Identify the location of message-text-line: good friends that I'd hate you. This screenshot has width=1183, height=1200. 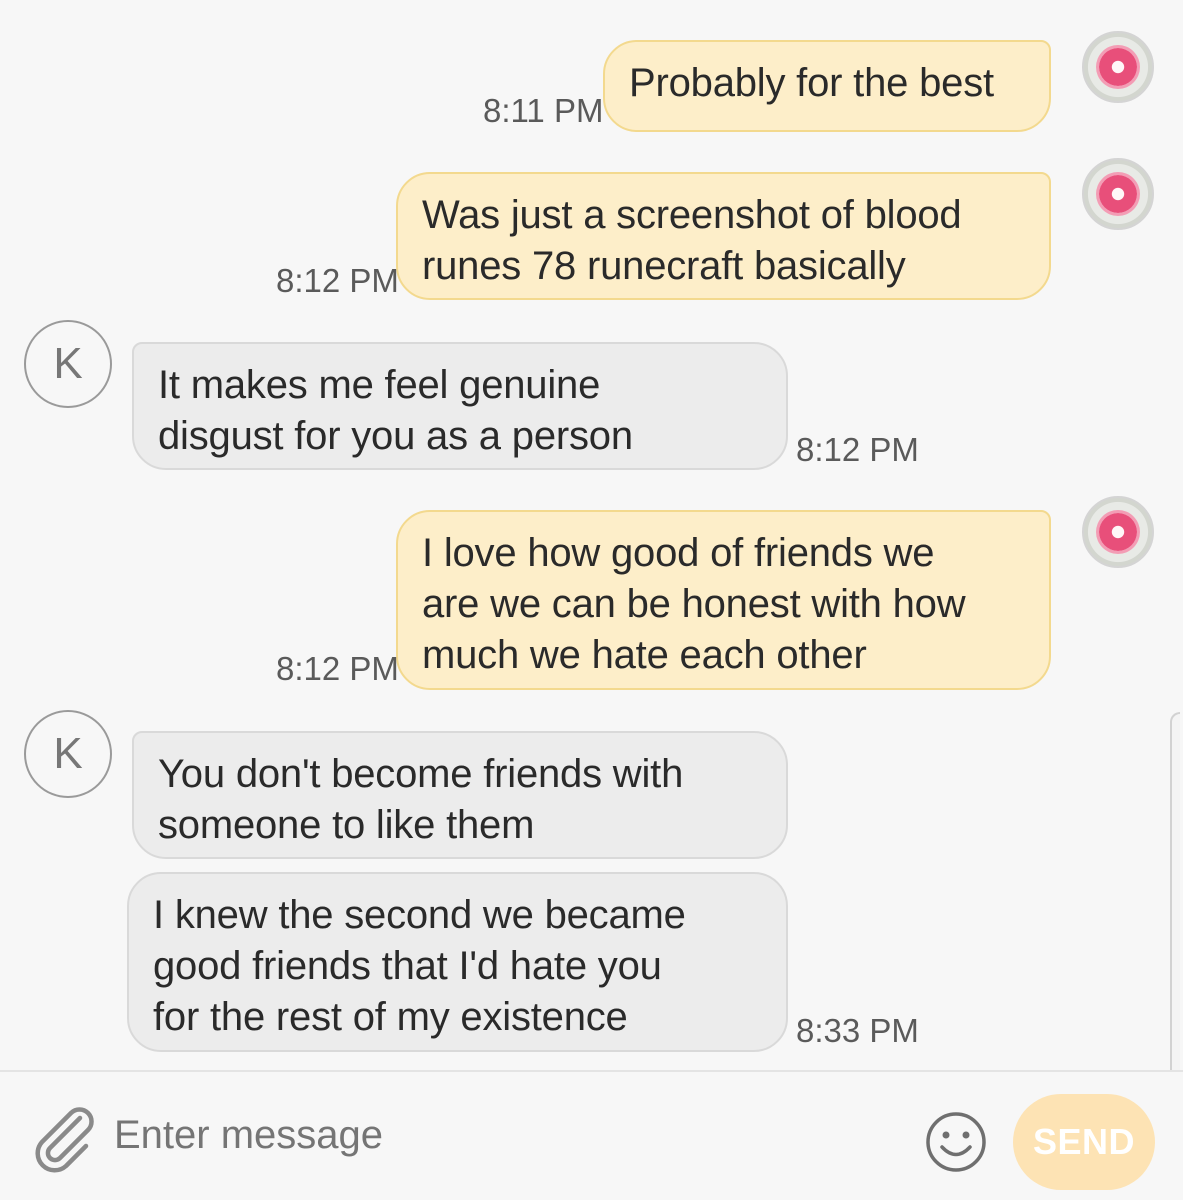
(407, 966).